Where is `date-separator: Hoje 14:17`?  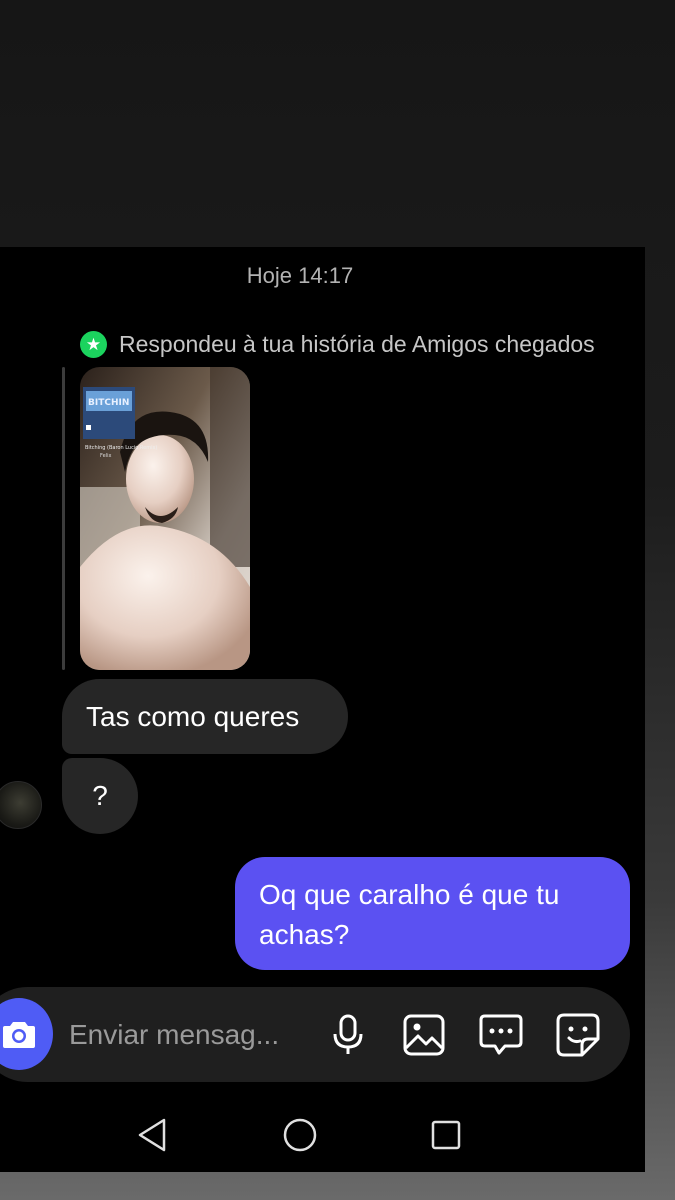 date-separator: Hoje 14:17 is located at coordinates (300, 275).